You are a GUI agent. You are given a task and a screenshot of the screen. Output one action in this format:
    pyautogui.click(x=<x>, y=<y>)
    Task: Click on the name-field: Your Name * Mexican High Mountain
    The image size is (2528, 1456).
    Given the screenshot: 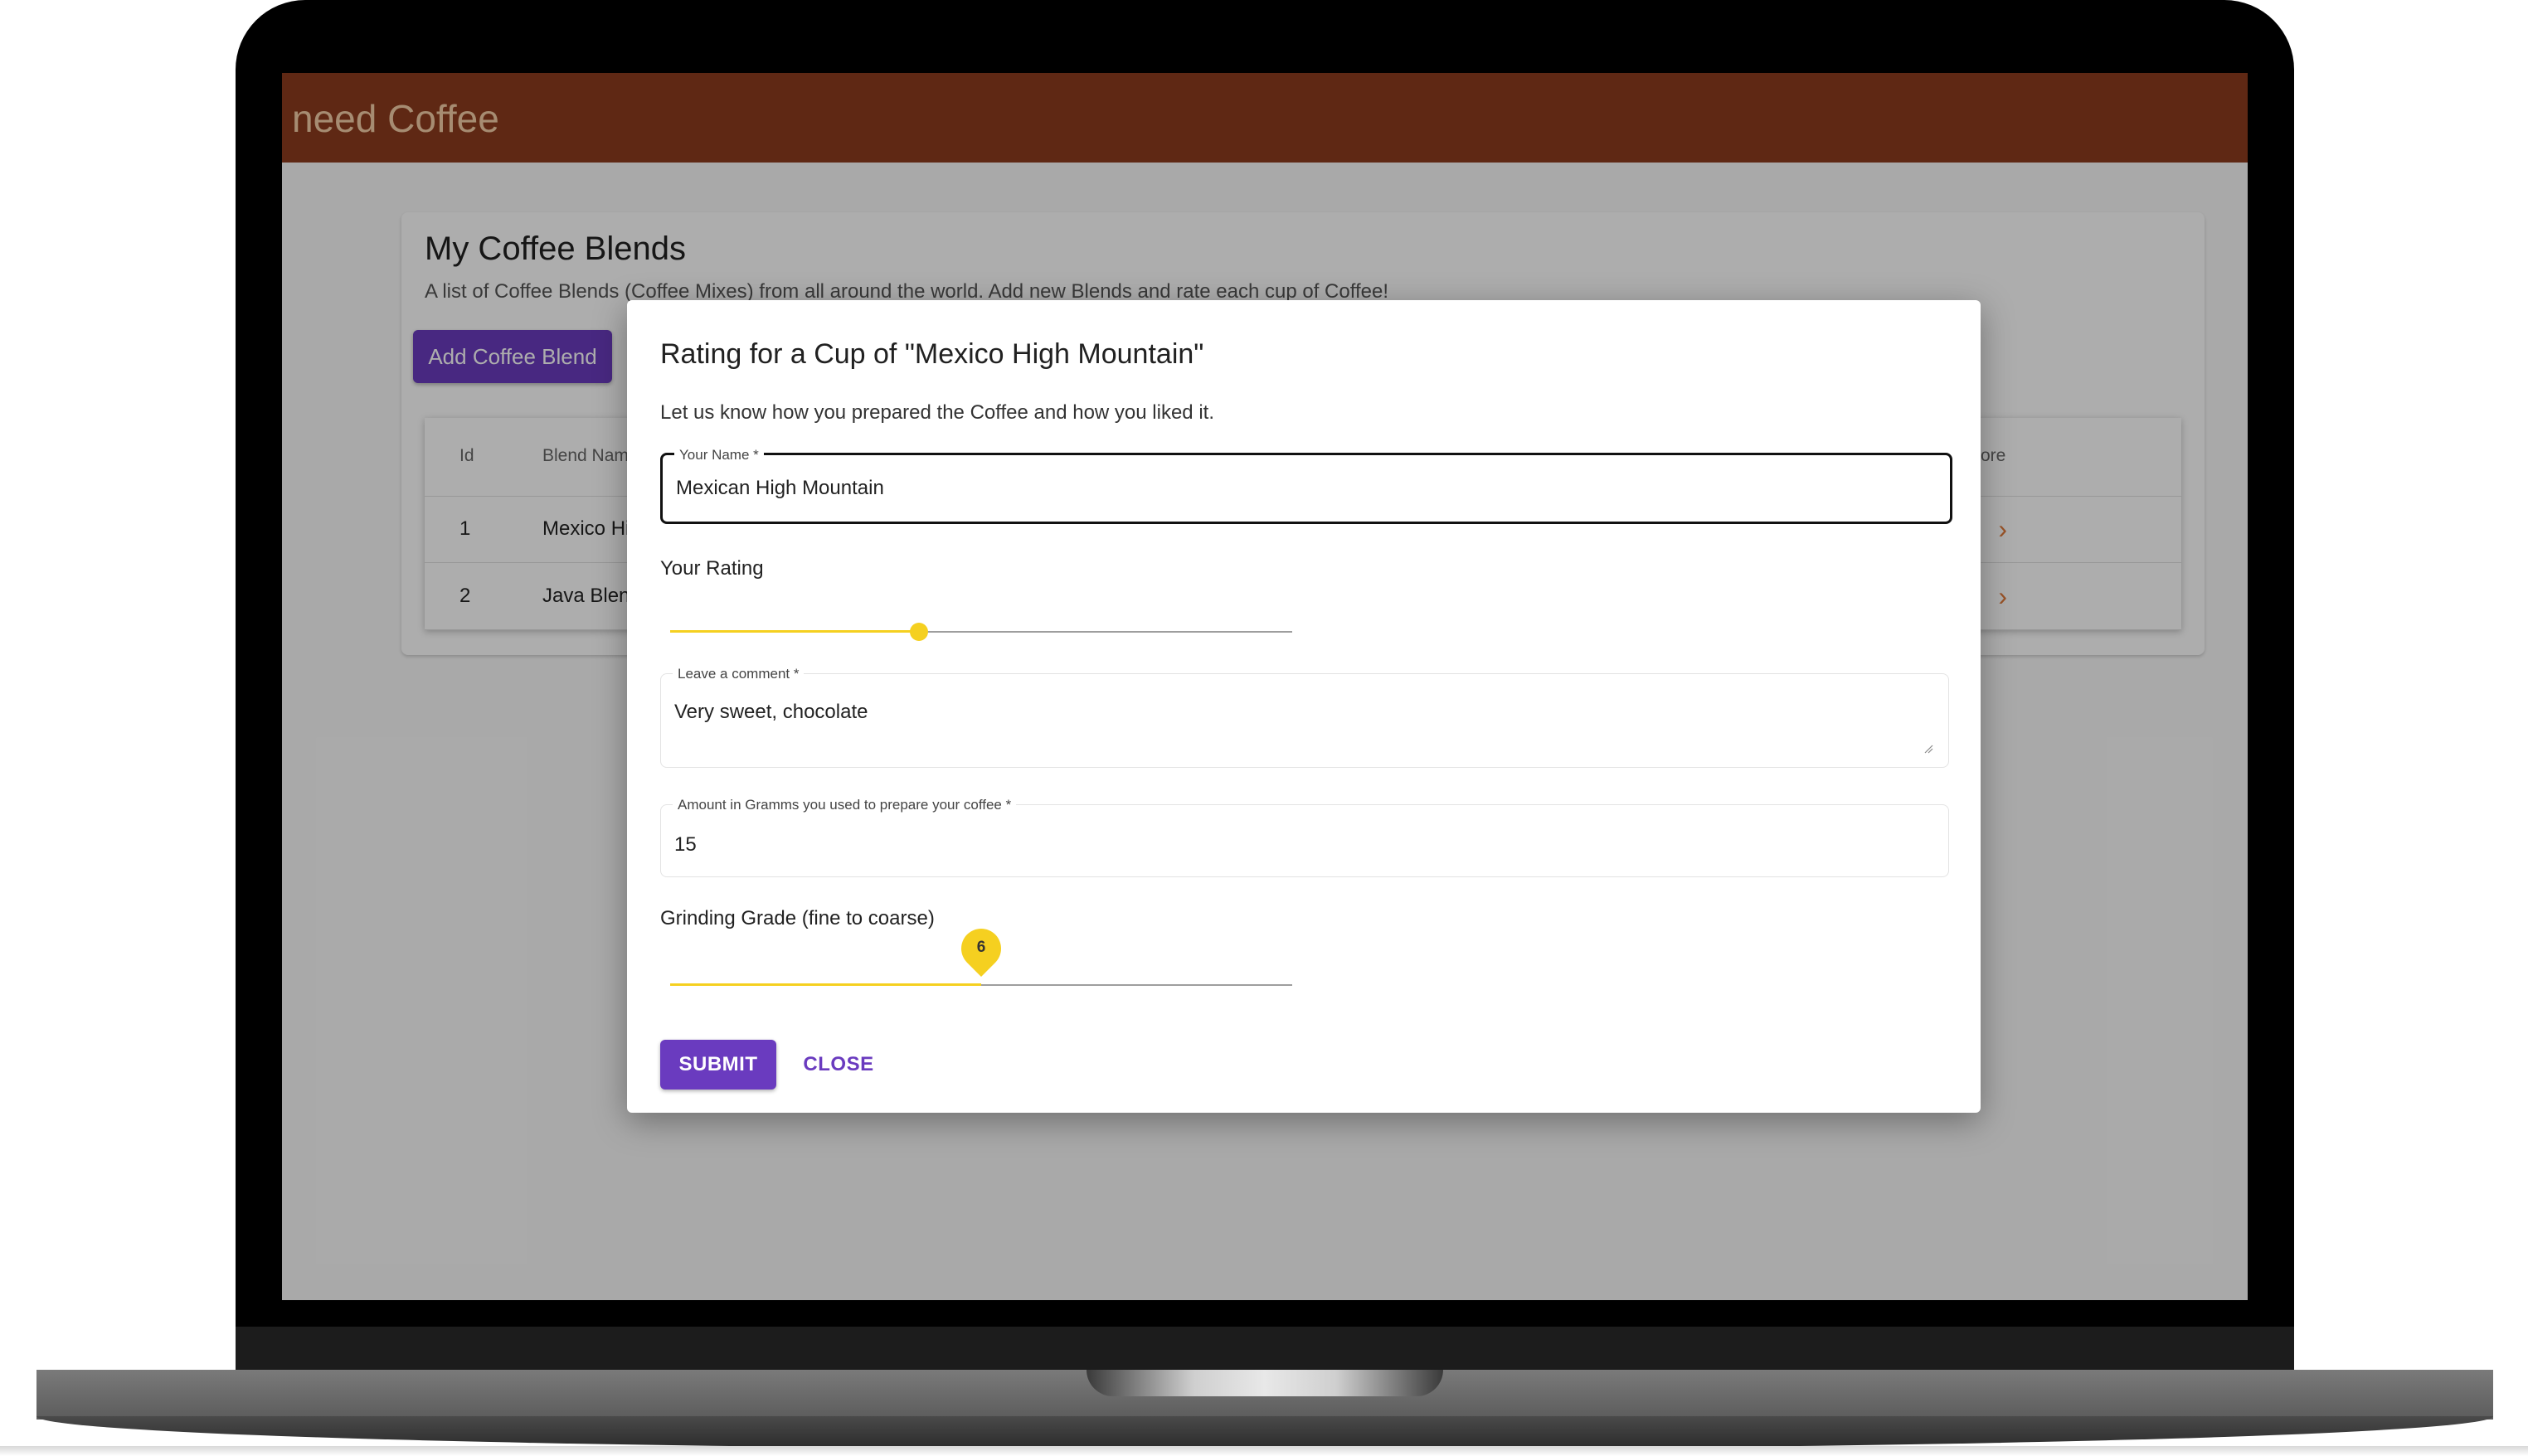 What is the action you would take?
    pyautogui.click(x=1306, y=485)
    